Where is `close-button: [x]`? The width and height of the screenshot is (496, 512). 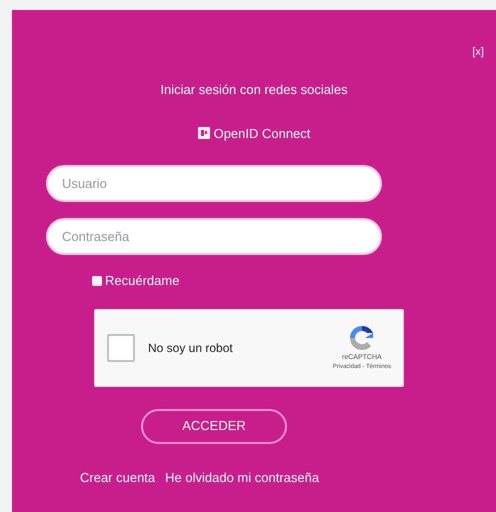 close-button: [x] is located at coordinates (478, 52).